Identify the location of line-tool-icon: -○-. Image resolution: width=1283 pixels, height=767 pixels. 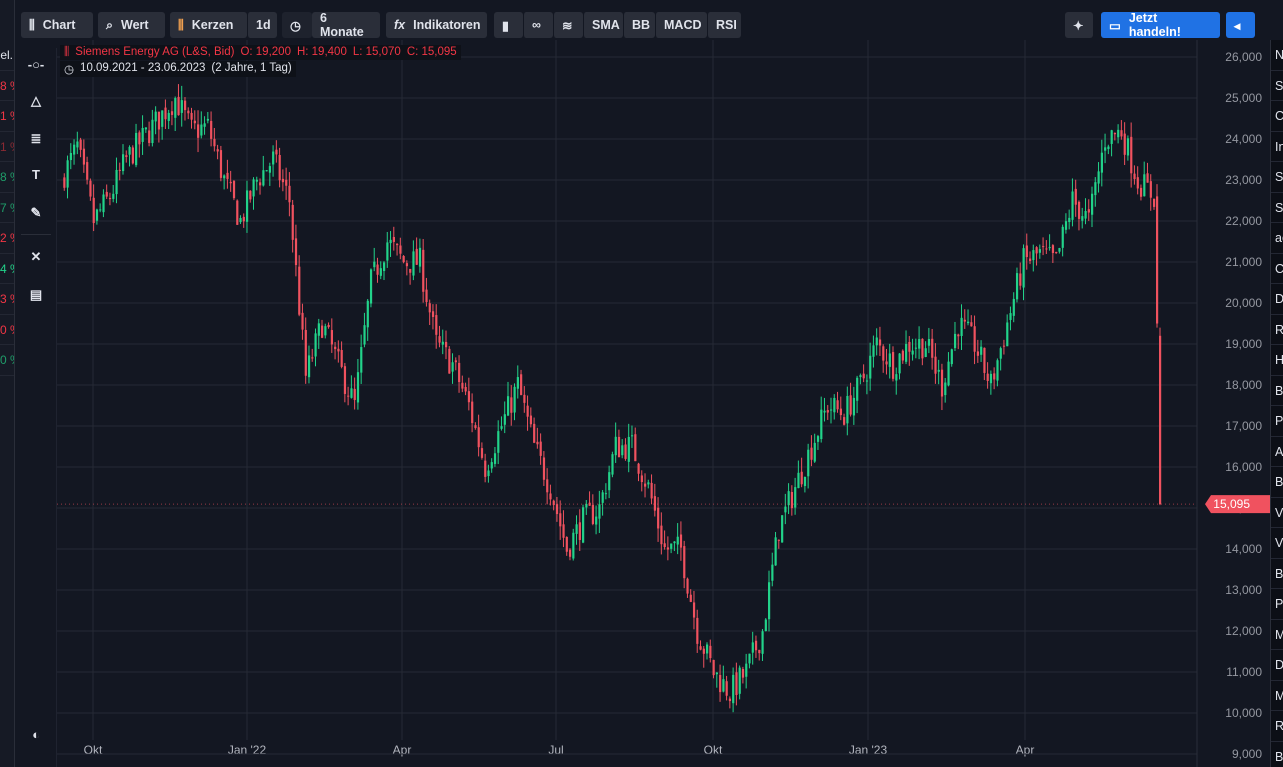
(36, 65).